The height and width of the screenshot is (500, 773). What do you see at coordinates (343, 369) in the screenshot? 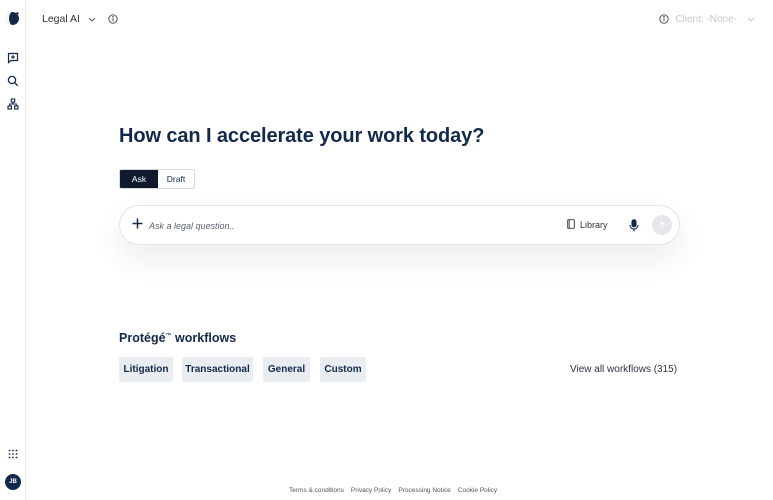
I see `workflow-chip-custom: Custom` at bounding box center [343, 369].